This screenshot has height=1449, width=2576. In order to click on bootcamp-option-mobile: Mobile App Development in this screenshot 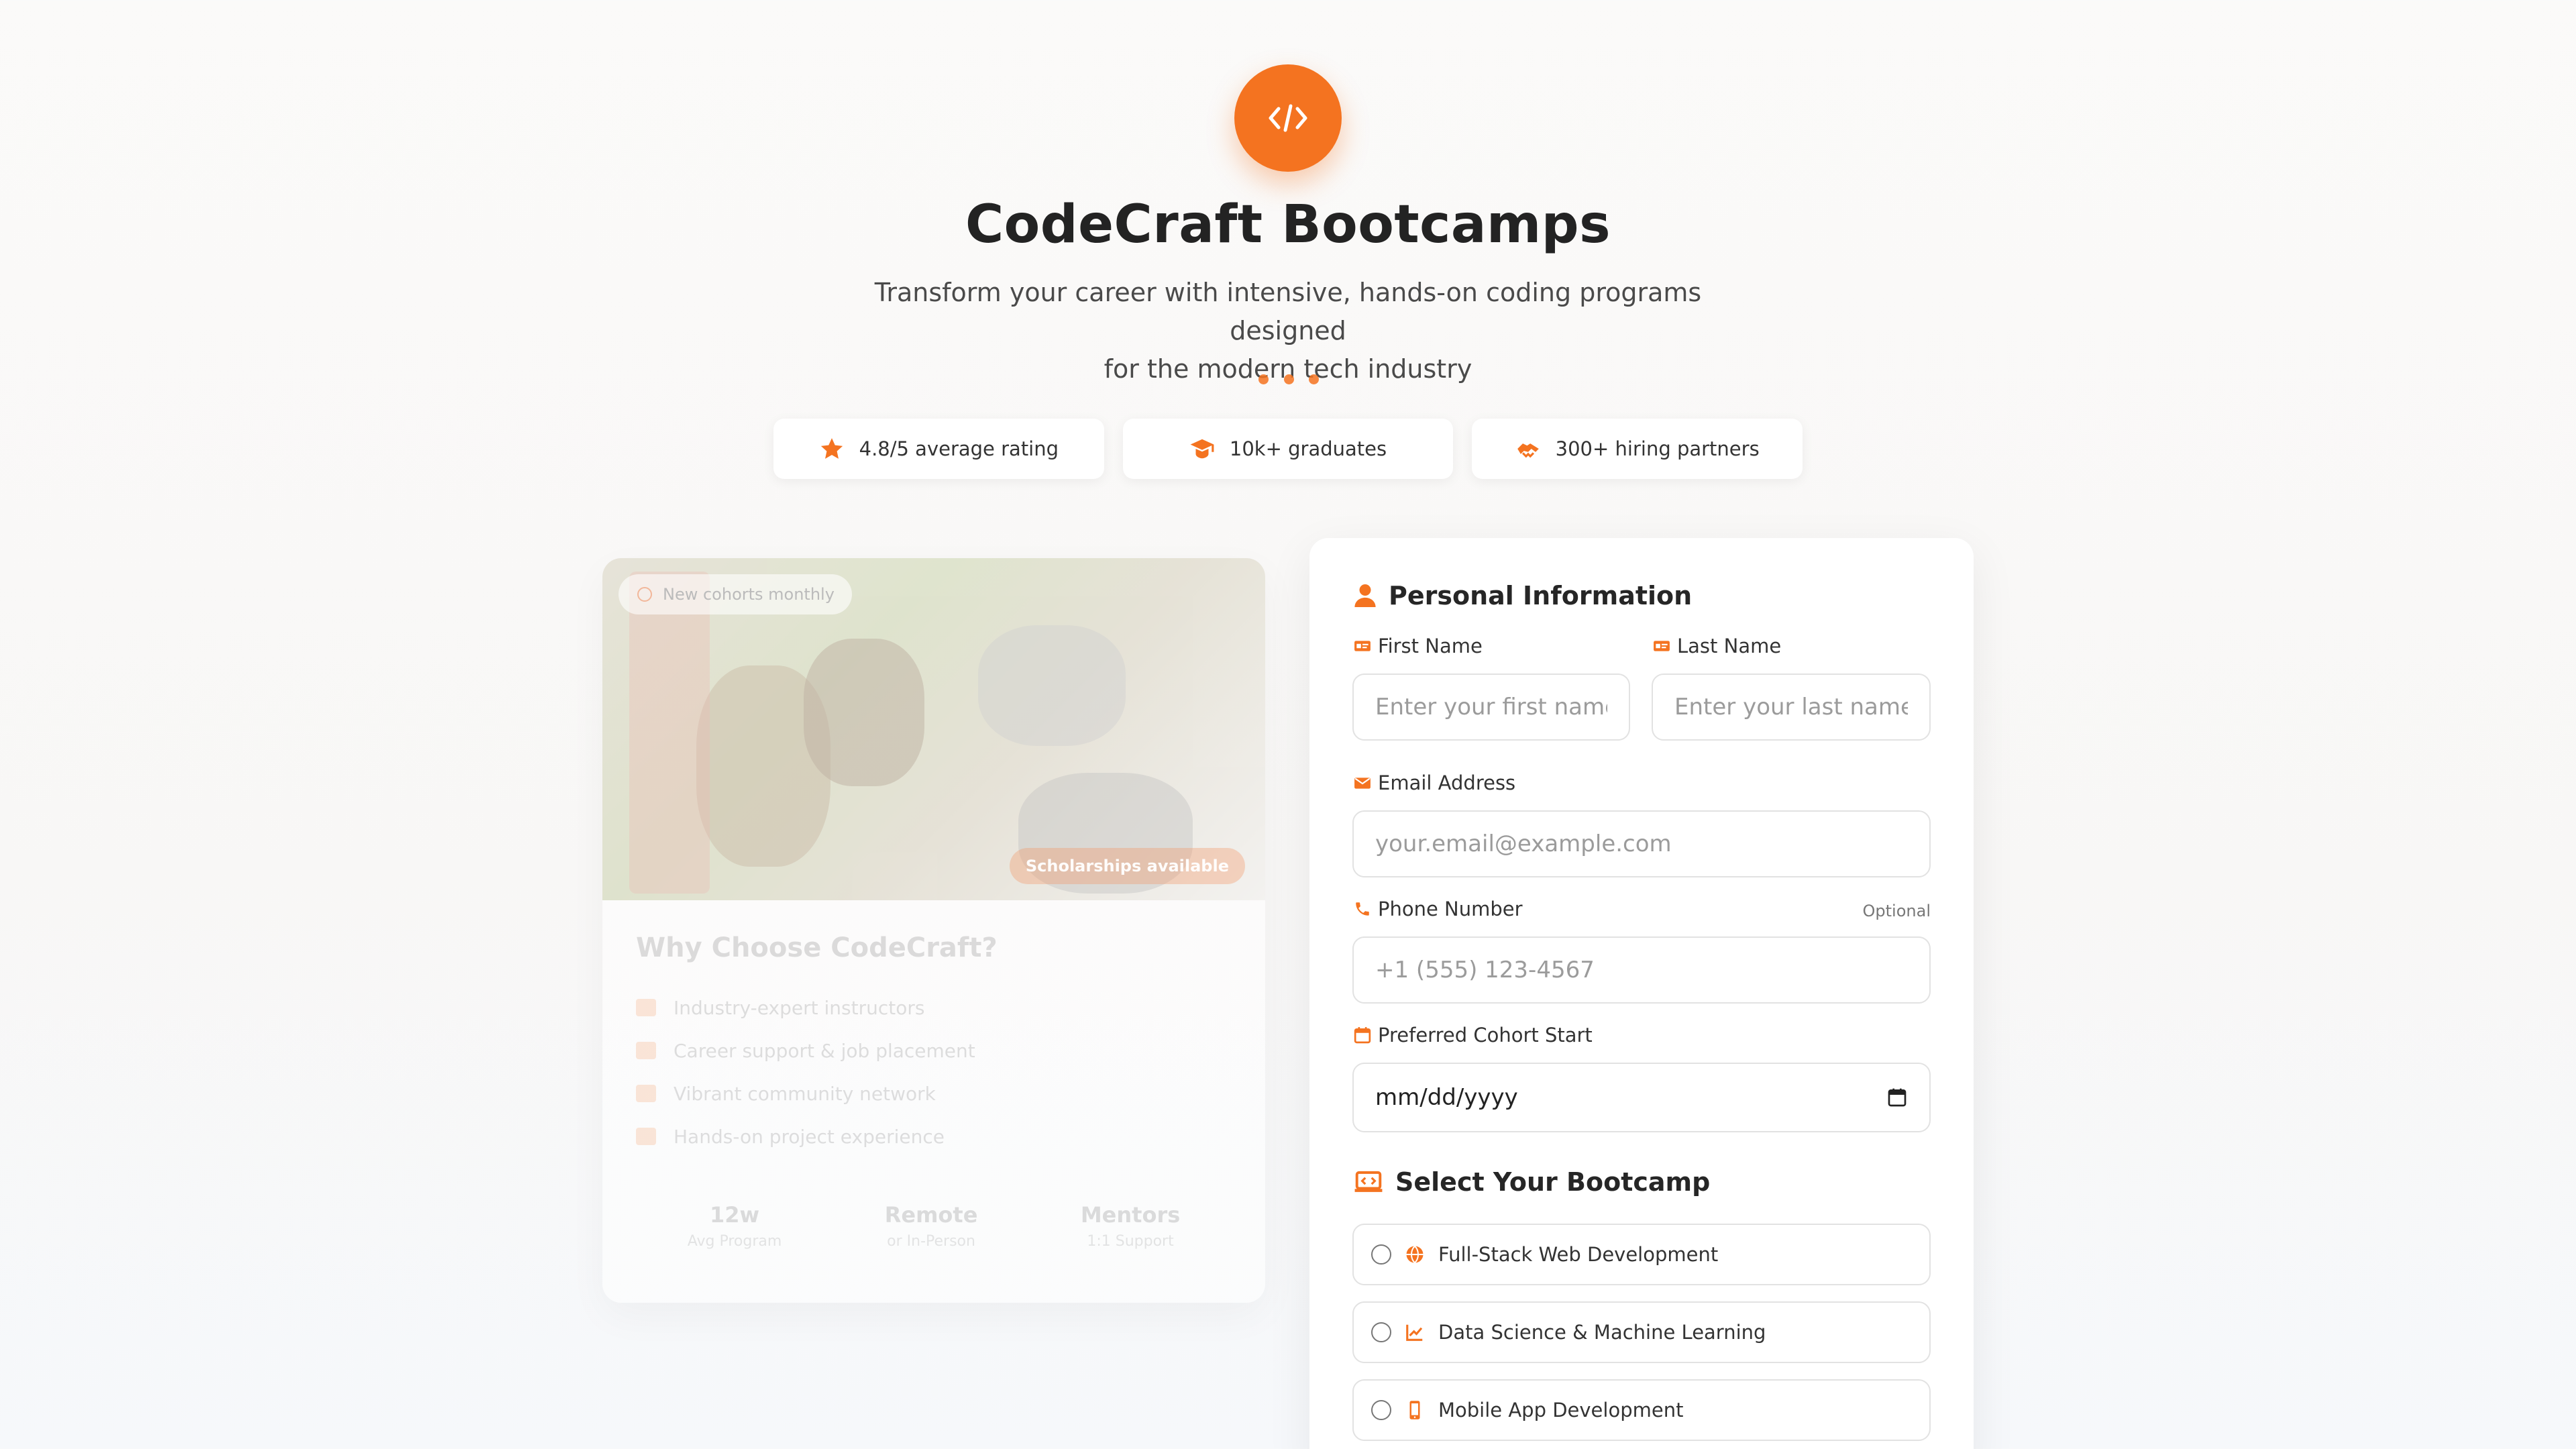, I will do `click(1641, 1410)`.